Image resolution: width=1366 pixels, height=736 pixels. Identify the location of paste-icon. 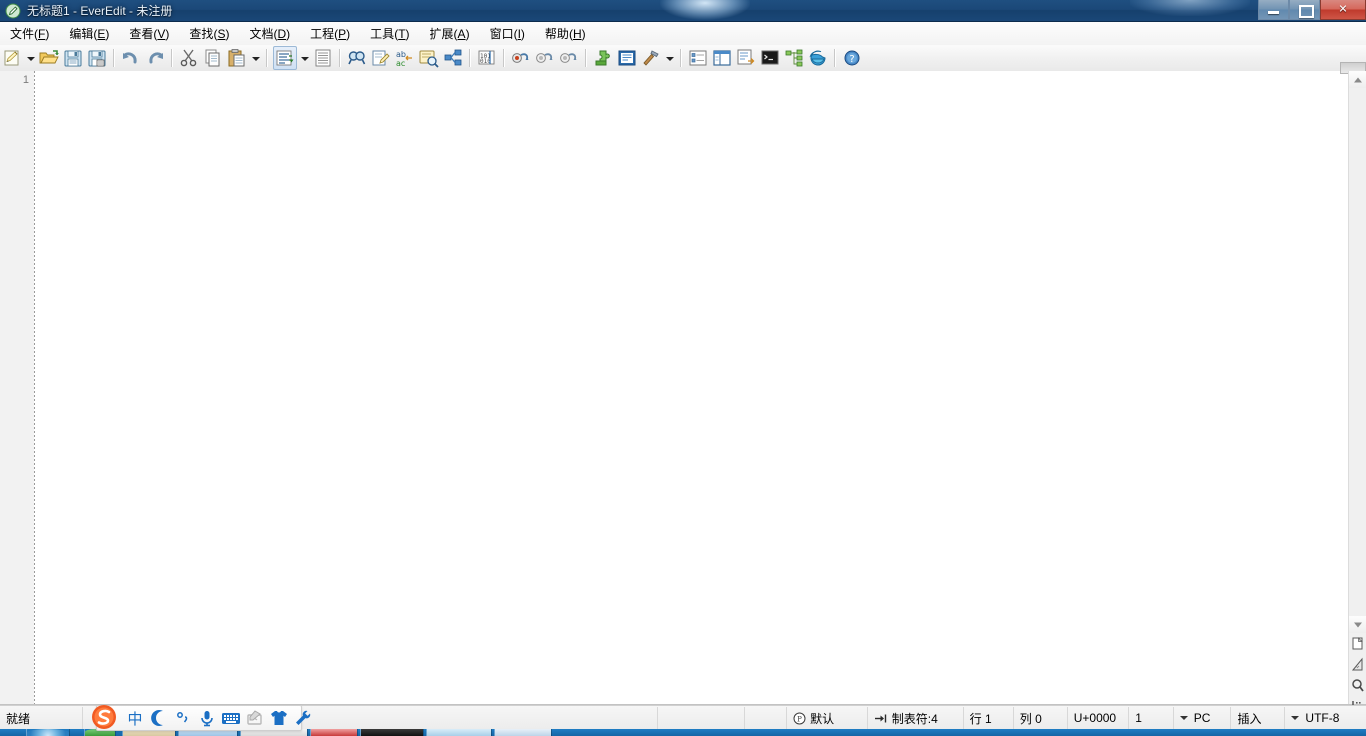
(237, 58).